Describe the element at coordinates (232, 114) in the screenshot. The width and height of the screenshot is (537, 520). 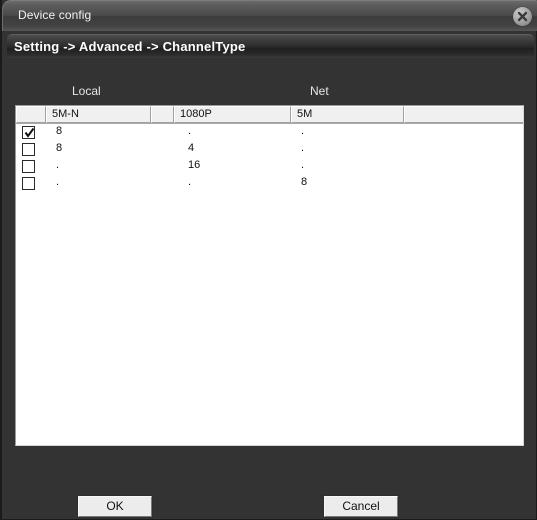
I see `table-header-1080p: 1080P` at that location.